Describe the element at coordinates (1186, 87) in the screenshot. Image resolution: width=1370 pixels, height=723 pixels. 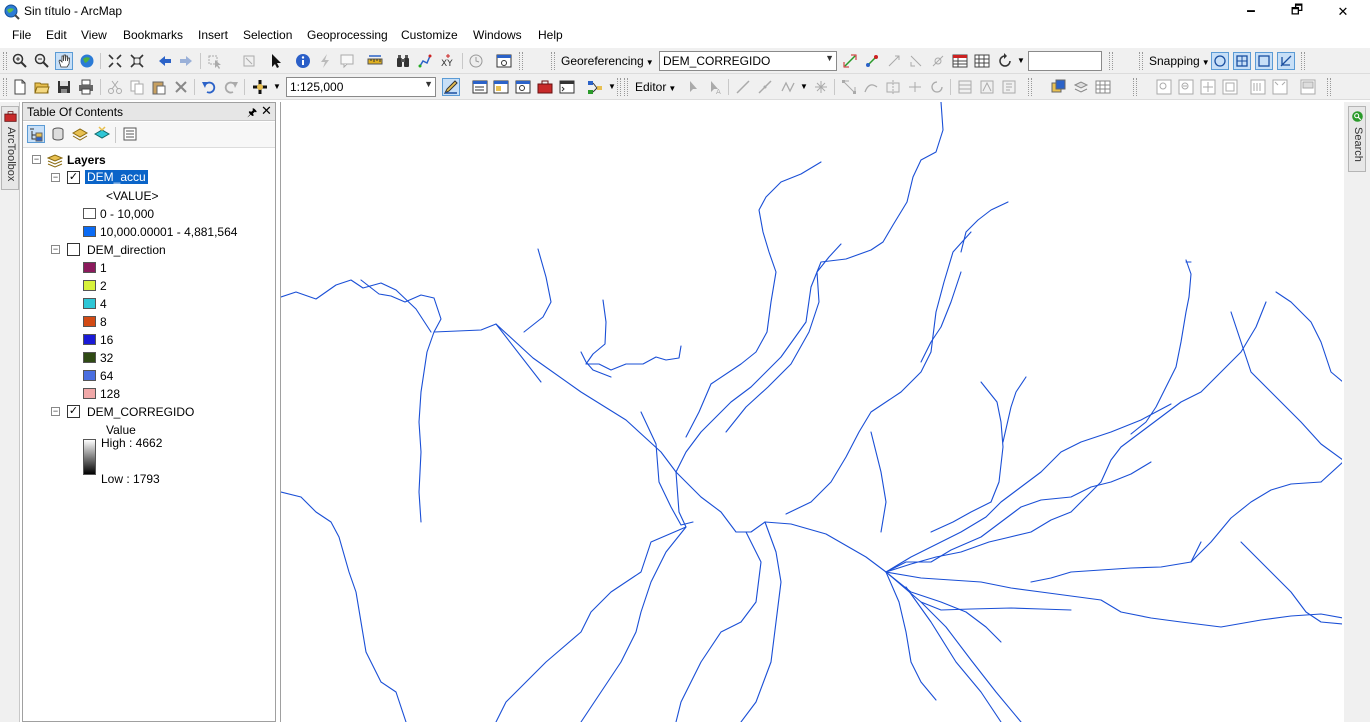
I see `layout-zoom-out-button` at that location.